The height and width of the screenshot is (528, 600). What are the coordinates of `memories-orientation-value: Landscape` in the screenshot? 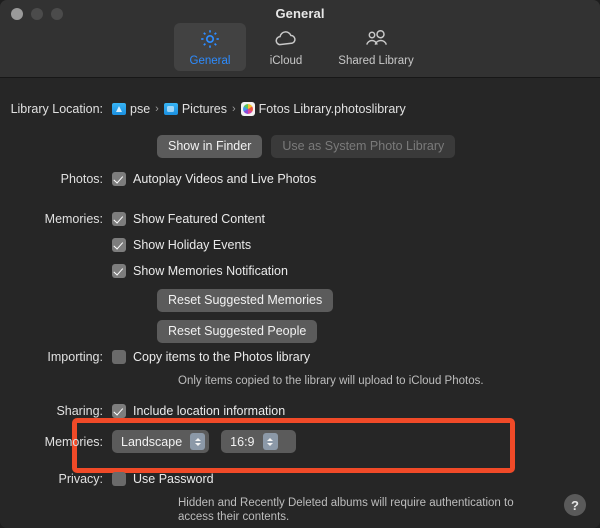 It's located at (152, 441).